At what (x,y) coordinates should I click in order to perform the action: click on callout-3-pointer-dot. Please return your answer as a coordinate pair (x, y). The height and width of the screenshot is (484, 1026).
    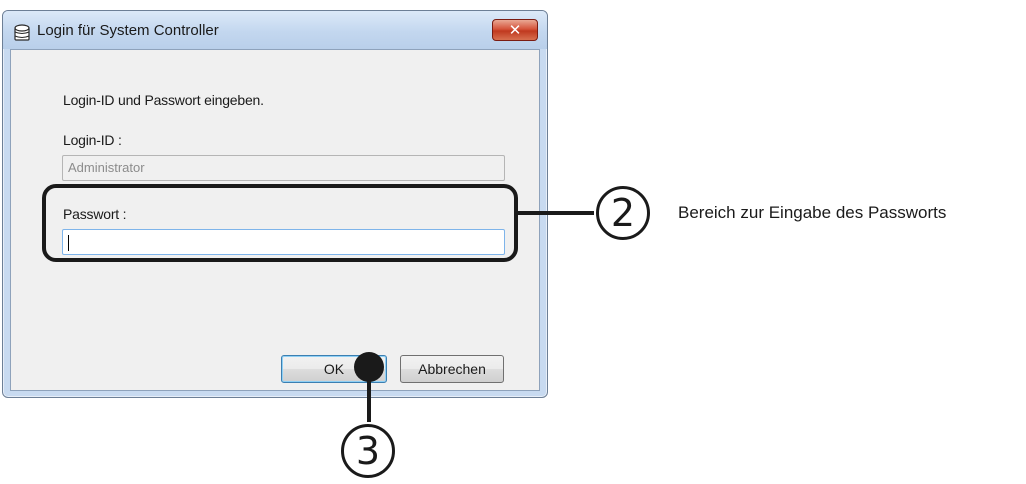
    Looking at the image, I should click on (369, 367).